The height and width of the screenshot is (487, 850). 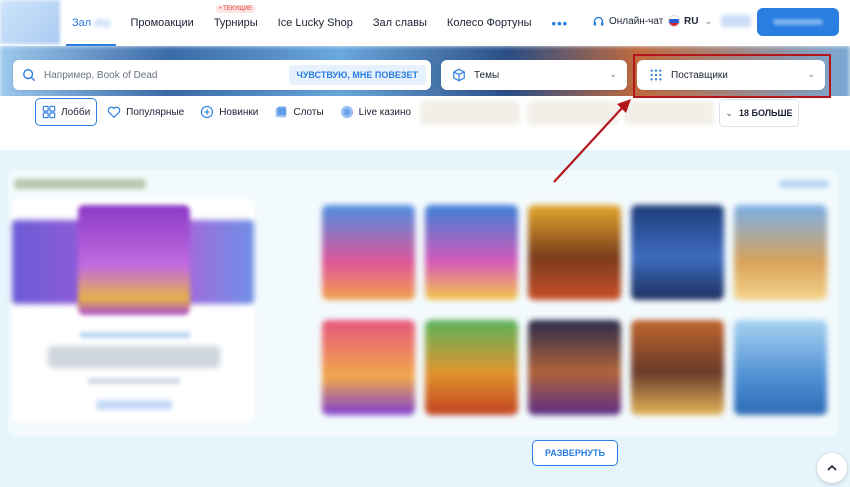 What do you see at coordinates (308, 112) in the screenshot?
I see `tab-label: Слоты` at bounding box center [308, 112].